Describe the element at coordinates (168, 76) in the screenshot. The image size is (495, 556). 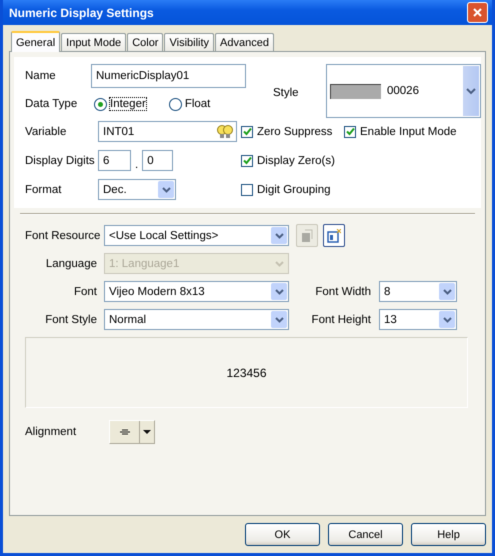
I see `name-field: NumericDisplay01` at that location.